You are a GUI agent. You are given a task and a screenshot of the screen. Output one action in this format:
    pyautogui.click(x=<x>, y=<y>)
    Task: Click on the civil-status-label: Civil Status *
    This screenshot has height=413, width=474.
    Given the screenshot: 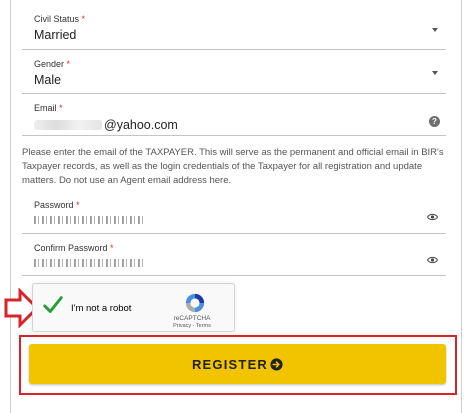 What is the action you would take?
    pyautogui.click(x=60, y=19)
    